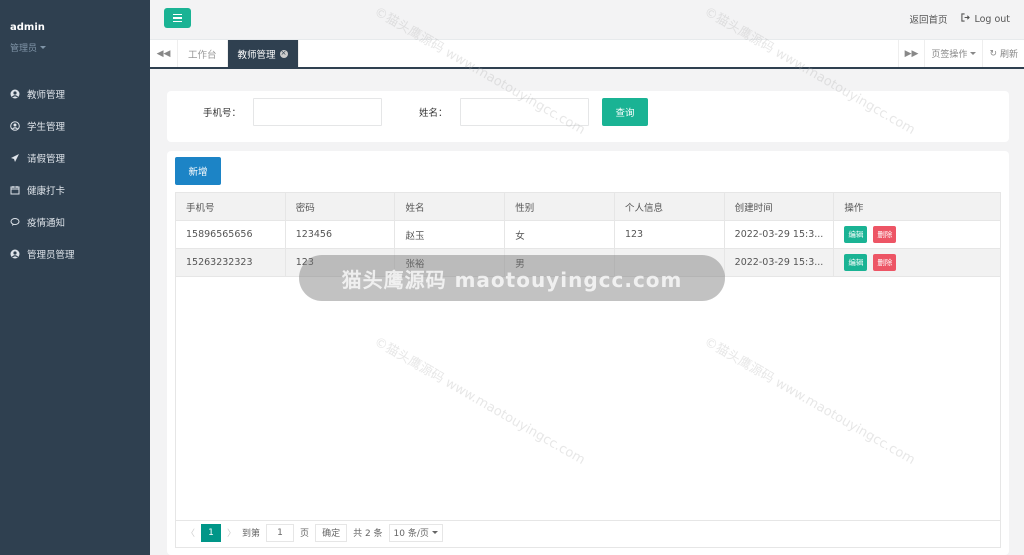 Image resolution: width=1024 pixels, height=555 pixels. What do you see at coordinates (433, 113) in the screenshot?
I see `name-label: 姓名：` at bounding box center [433, 113].